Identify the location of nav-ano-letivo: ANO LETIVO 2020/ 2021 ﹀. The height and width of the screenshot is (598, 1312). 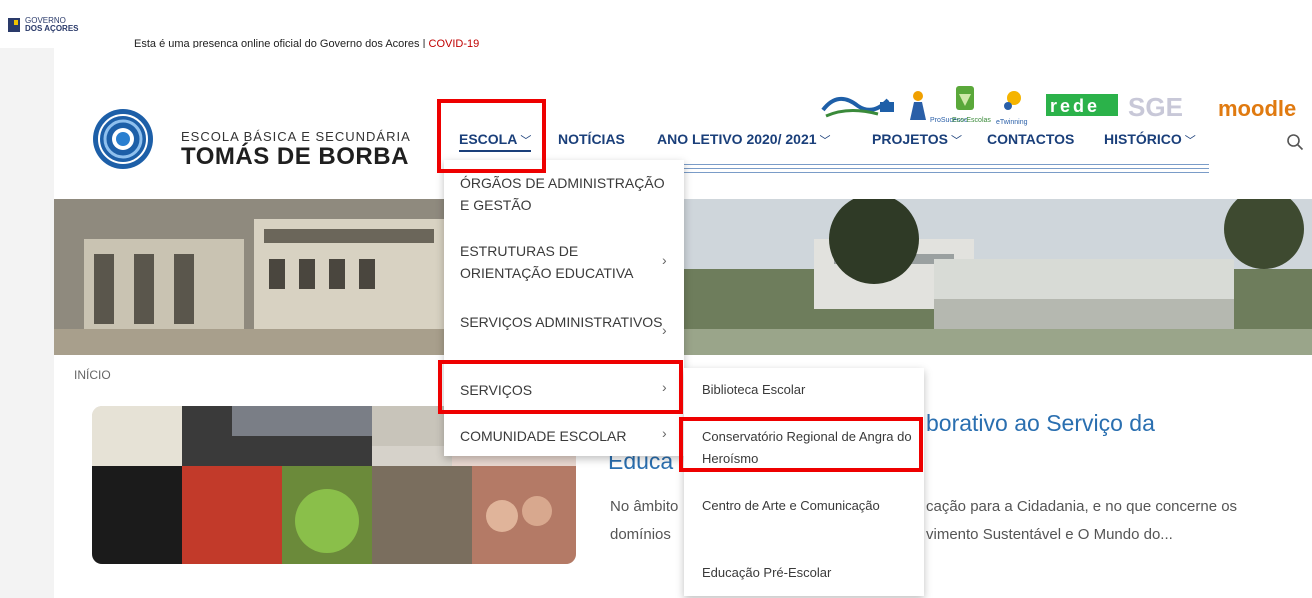
(744, 139).